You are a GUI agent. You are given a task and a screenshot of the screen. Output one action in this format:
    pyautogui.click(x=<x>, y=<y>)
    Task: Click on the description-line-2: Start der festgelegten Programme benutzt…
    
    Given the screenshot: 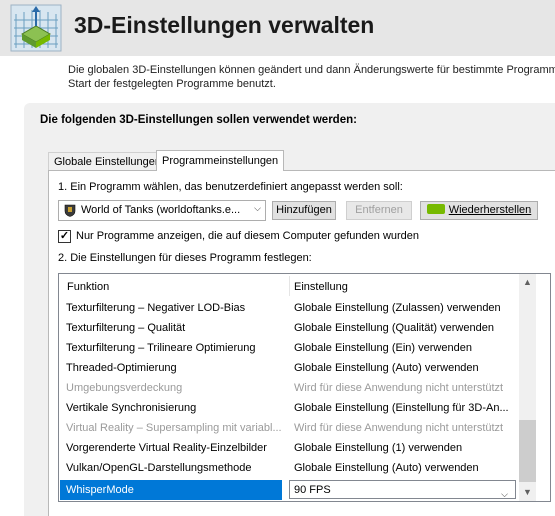 What is the action you would take?
    pyautogui.click(x=172, y=84)
    